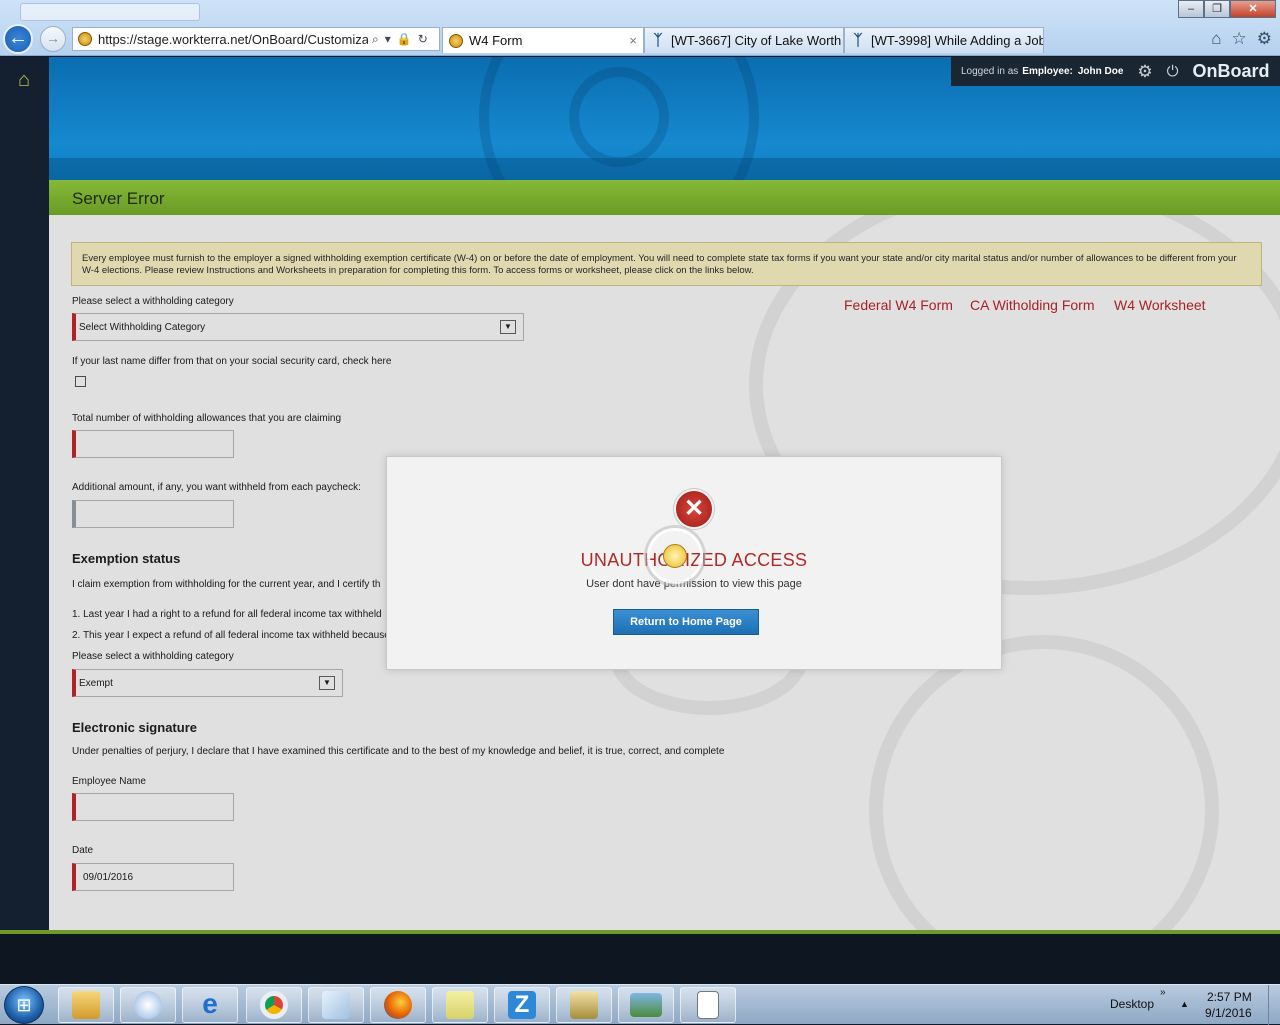 The height and width of the screenshot is (1025, 1280). Describe the element at coordinates (423, 39) in the screenshot. I see `refresh-icon: ↻` at that location.